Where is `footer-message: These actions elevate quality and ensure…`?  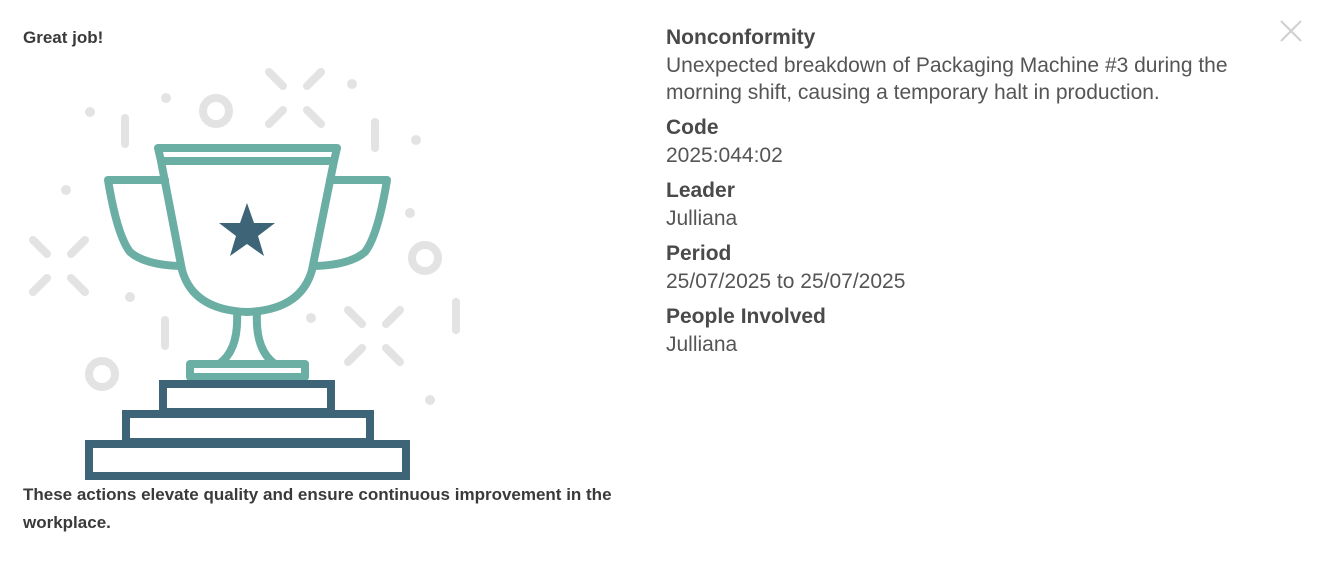 footer-message: These actions elevate quality and ensure… is located at coordinates (317, 508).